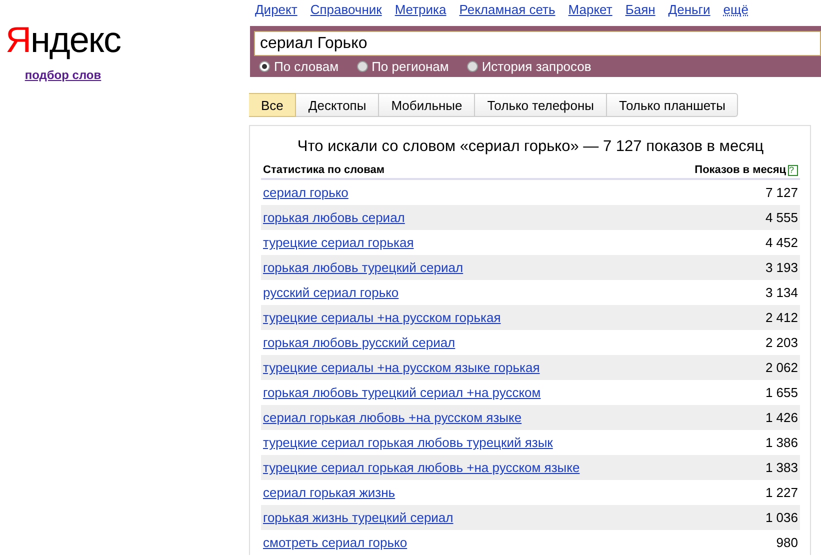 This screenshot has width=821, height=558. Describe the element at coordinates (781, 317) in the screenshot. I see `impressions-count: 2 412` at that location.